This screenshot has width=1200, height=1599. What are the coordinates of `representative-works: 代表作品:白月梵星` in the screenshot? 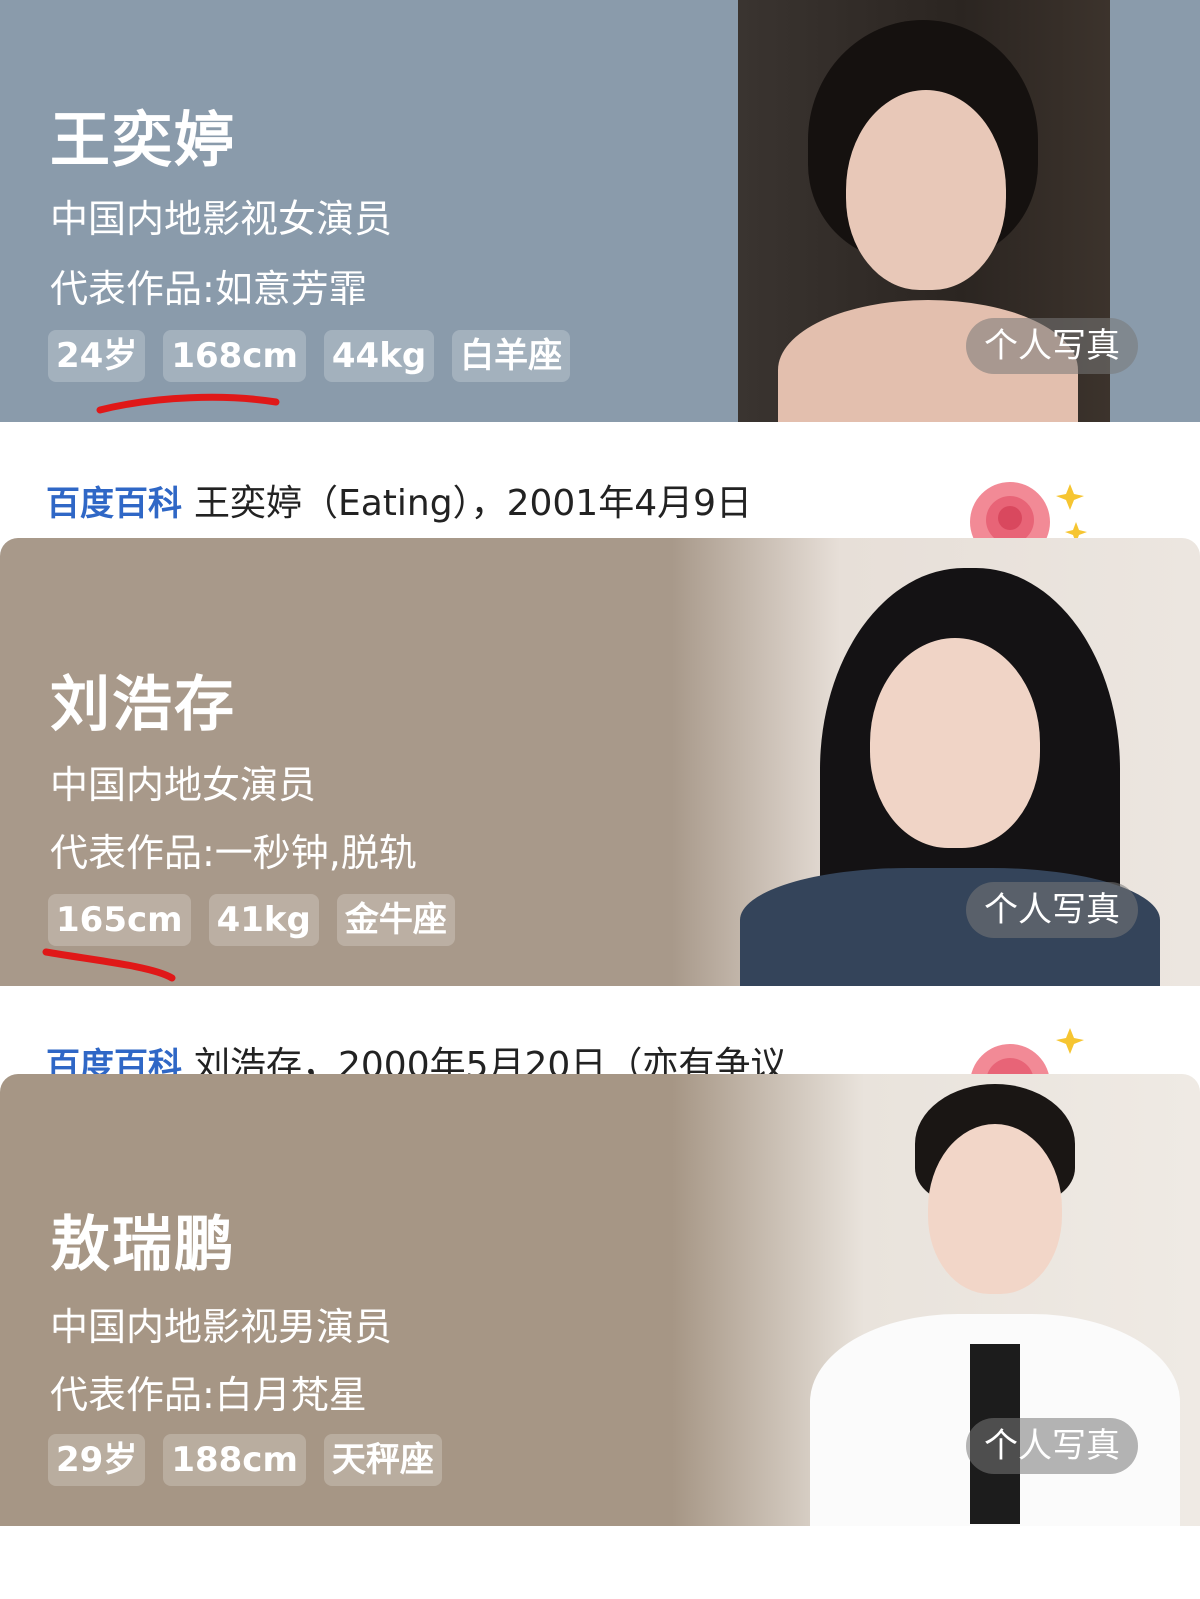 It's located at (208, 1395).